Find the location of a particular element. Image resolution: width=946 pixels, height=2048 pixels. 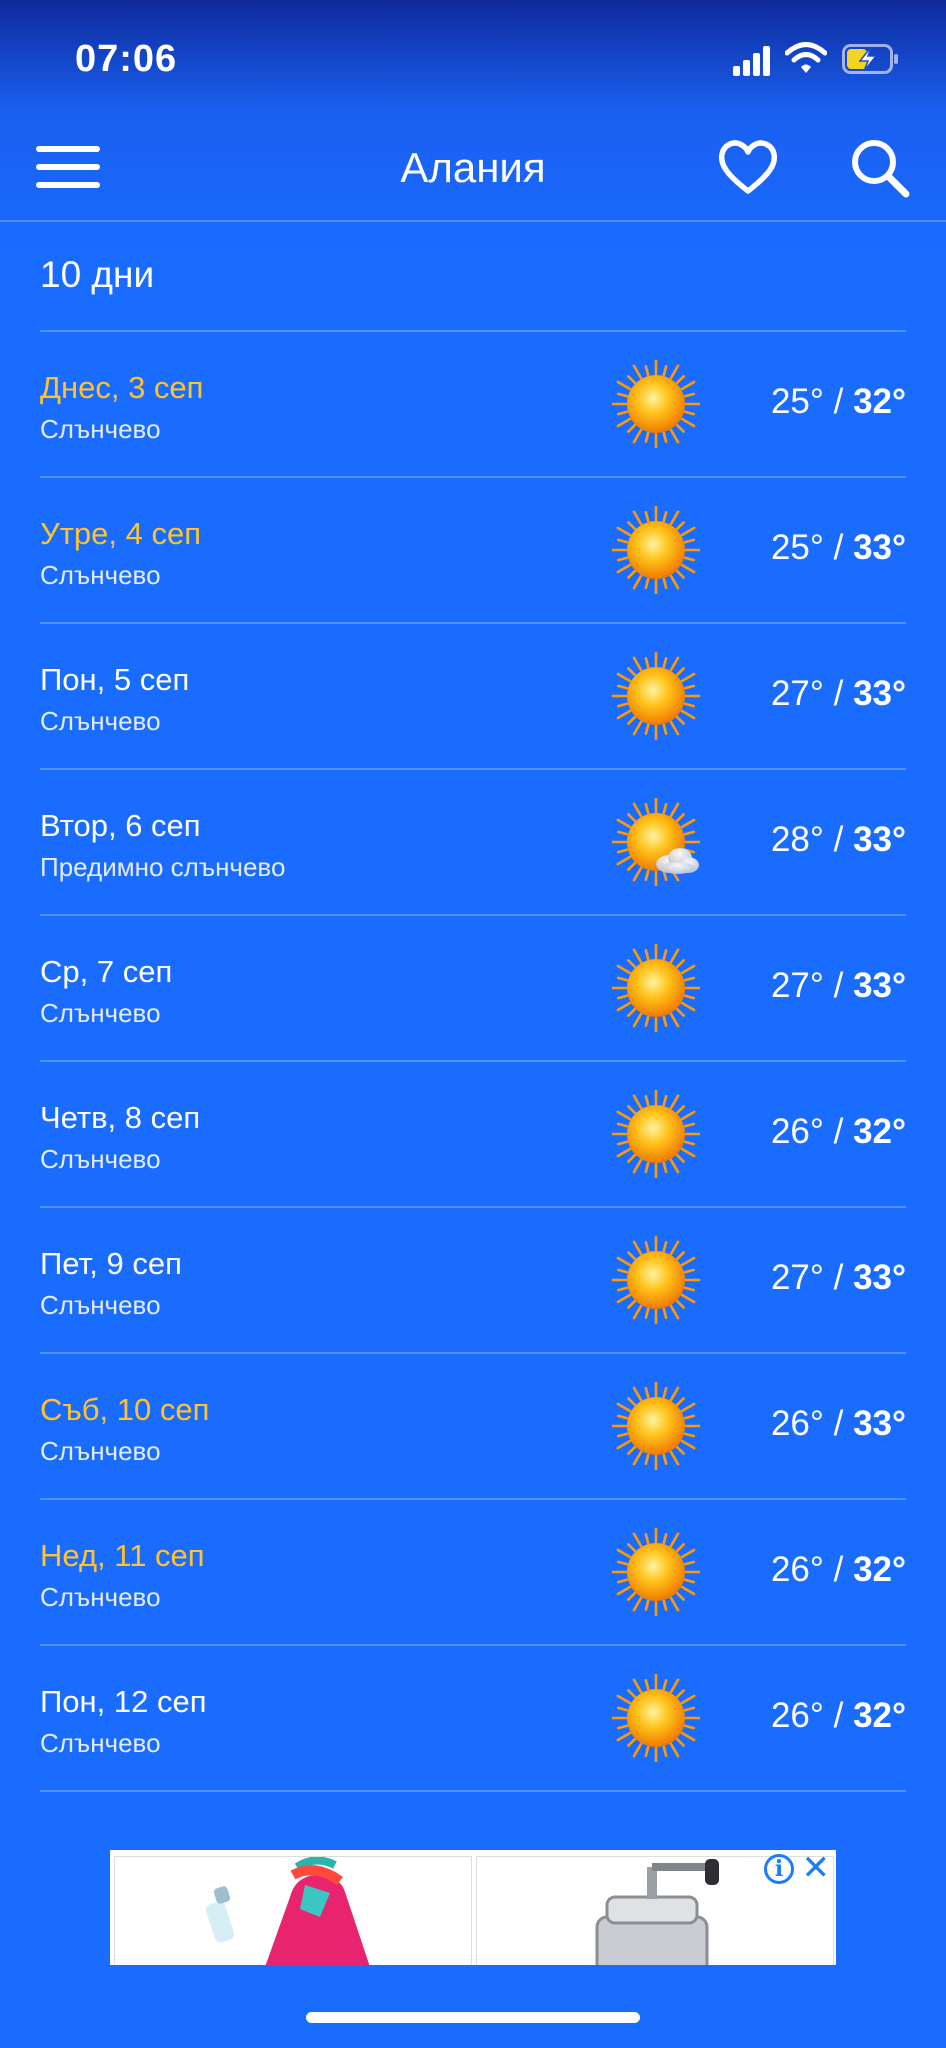

status-bar: 07:06 is located at coordinates (473, 60).